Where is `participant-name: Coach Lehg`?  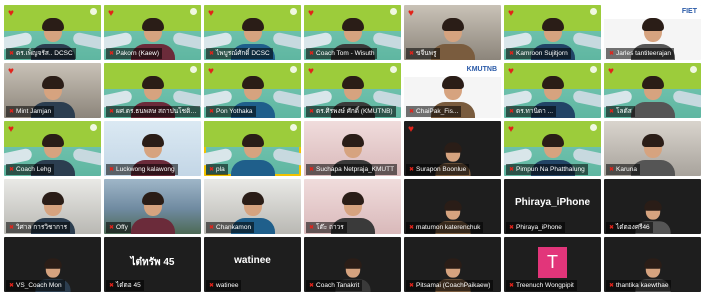
participant-name: Coach Lehg is located at coordinates (34, 169).